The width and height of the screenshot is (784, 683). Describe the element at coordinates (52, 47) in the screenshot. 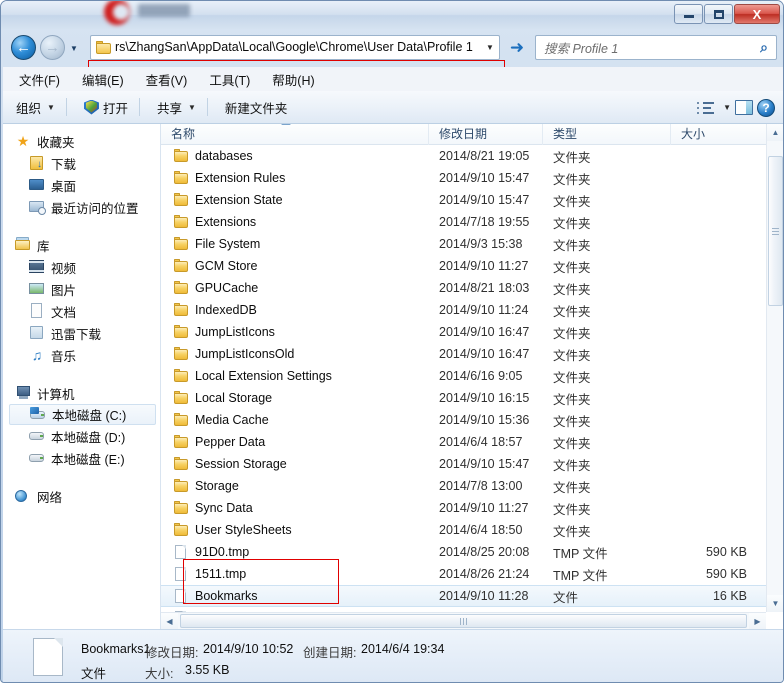

I see `forward-button: →` at that location.